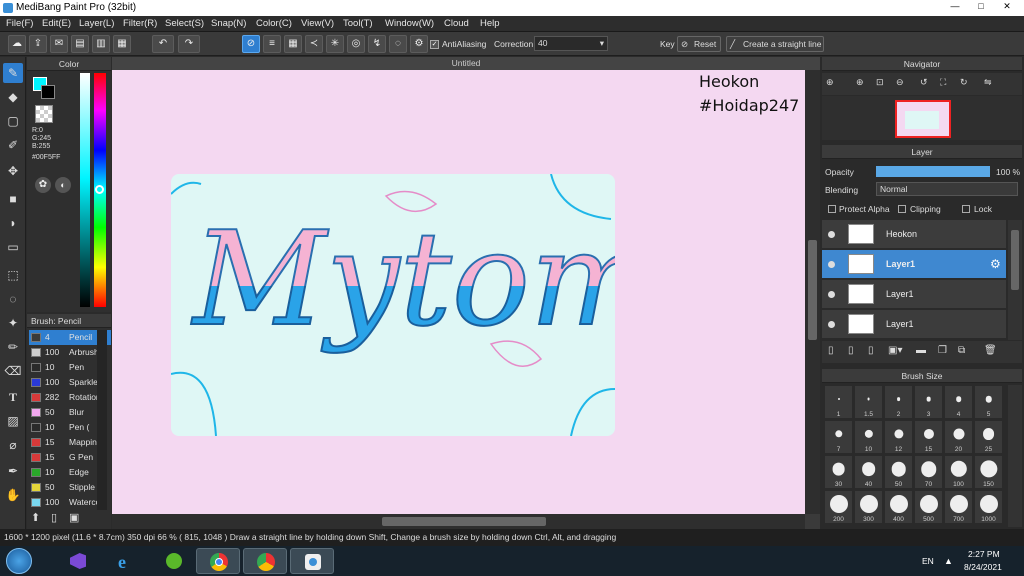 The width and height of the screenshot is (1024, 576). What do you see at coordinates (571, 43) in the screenshot?
I see `correction-select: 40 ▾` at bounding box center [571, 43].